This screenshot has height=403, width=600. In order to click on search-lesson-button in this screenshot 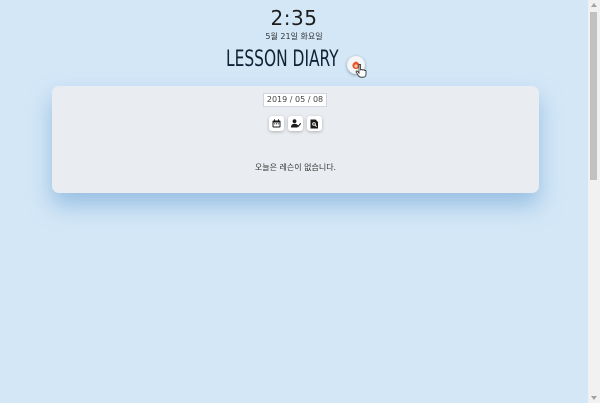, I will do `click(314, 123)`.